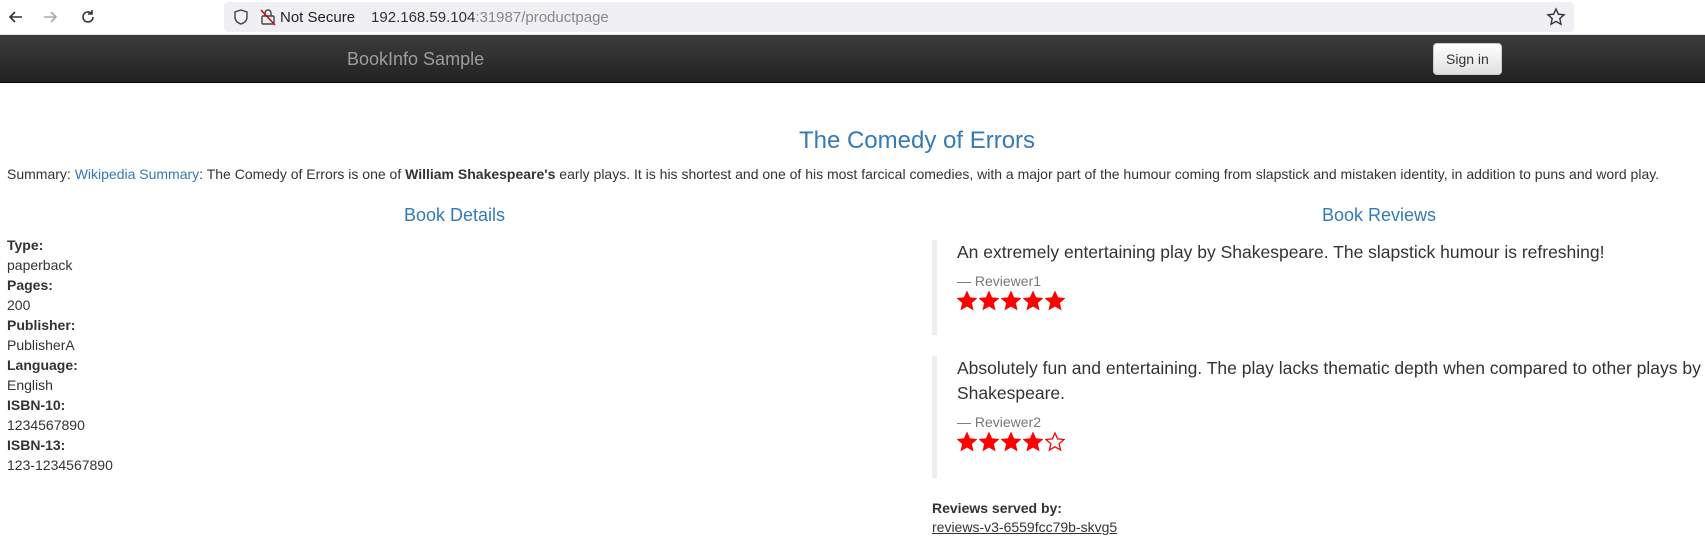 Image resolution: width=1705 pixels, height=559 pixels. What do you see at coordinates (302, 174) in the screenshot?
I see `summary-text-a: : The Comedy of Errors is one of` at bounding box center [302, 174].